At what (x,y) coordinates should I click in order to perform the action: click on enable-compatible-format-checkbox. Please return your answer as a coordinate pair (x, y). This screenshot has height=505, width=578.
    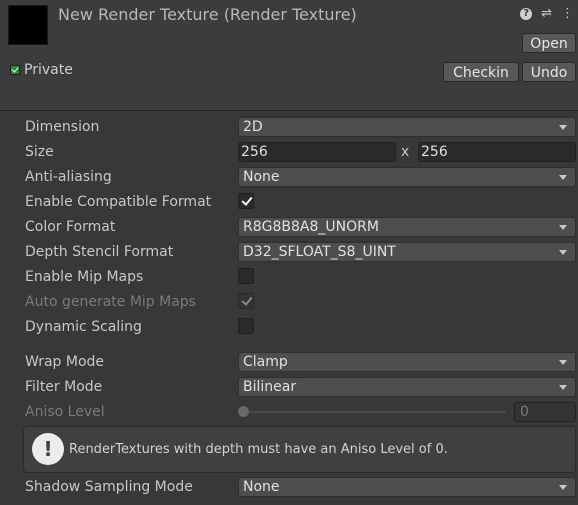
    Looking at the image, I should click on (246, 201).